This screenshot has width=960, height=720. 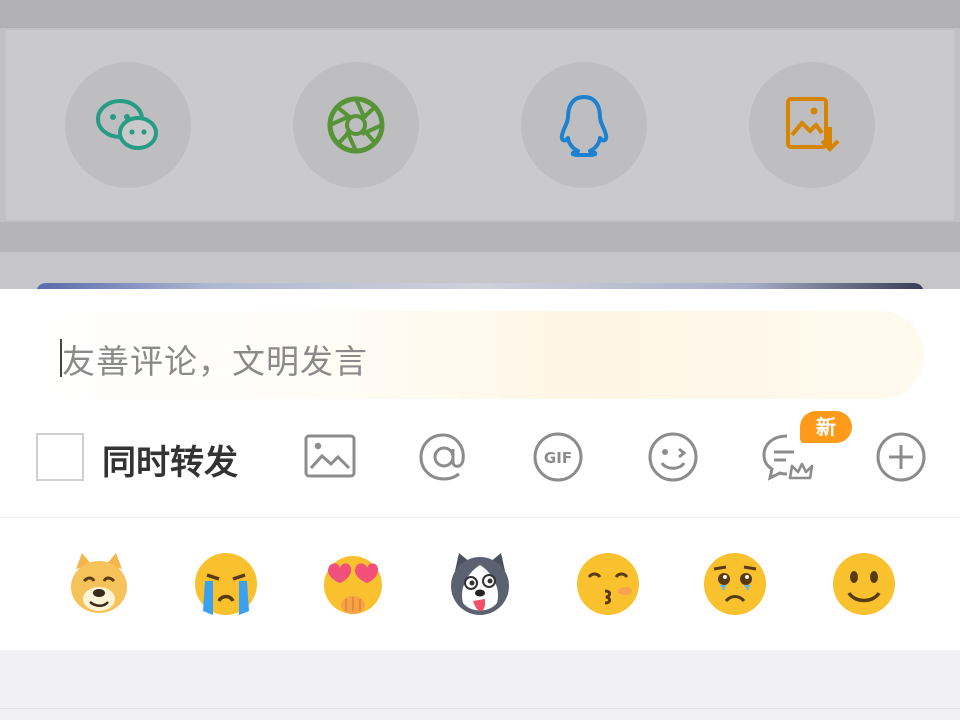 I want to click on comment-toolbar: 同时转发 GIF 新, so click(x=480, y=463).